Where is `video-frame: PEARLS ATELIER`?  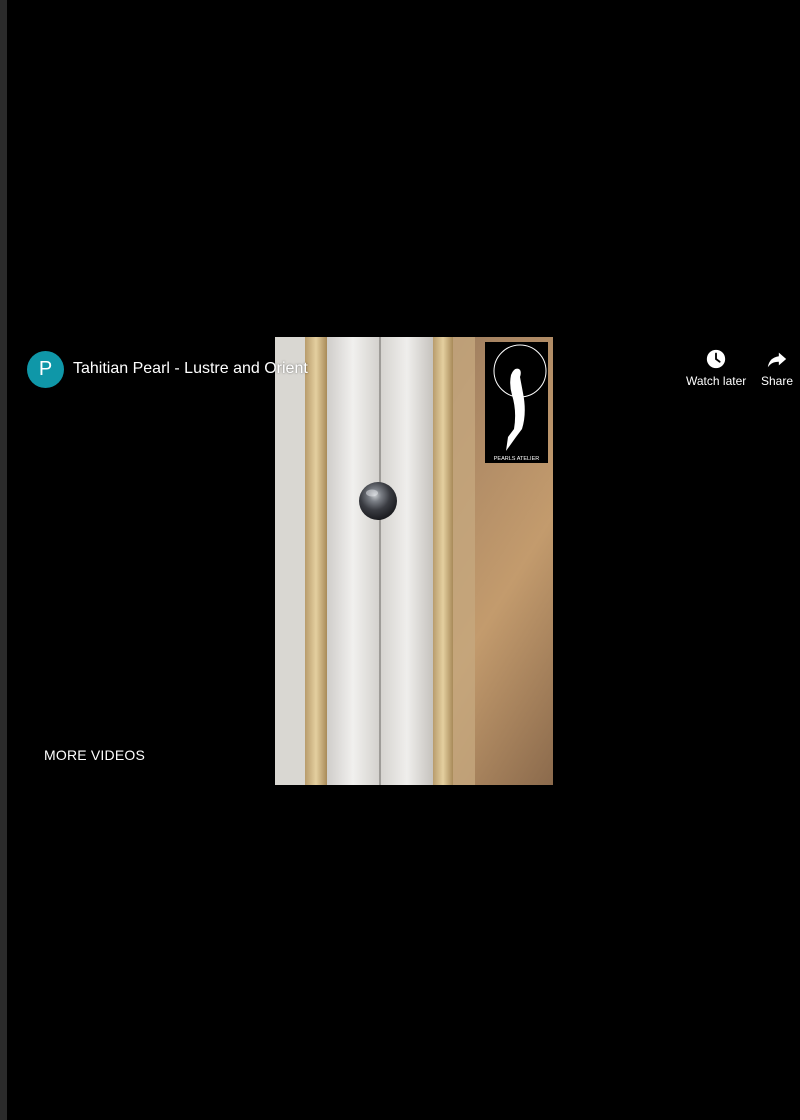
video-frame: PEARLS ATELIER is located at coordinates (414, 561).